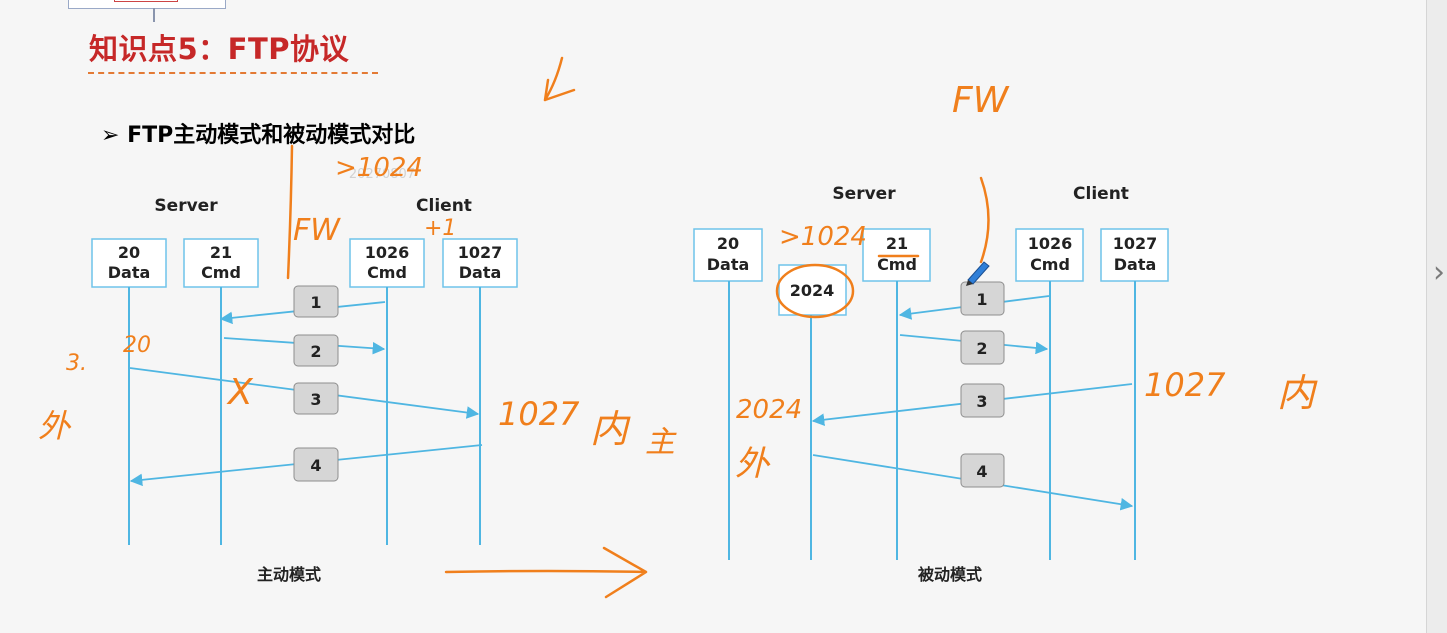 Image resolution: width=1447 pixels, height=633 pixels. What do you see at coordinates (315, 465) in the screenshot?
I see `active-step-4: 4` at bounding box center [315, 465].